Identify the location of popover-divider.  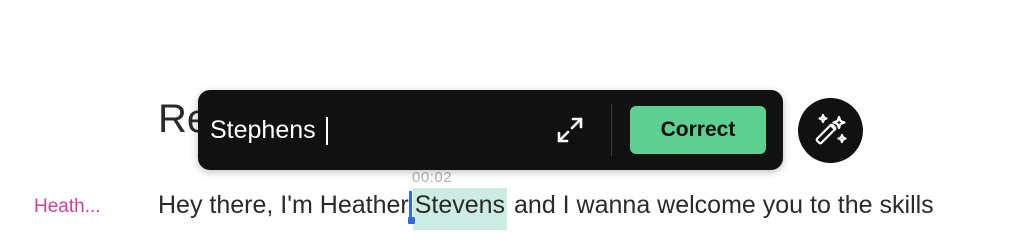
(611, 130).